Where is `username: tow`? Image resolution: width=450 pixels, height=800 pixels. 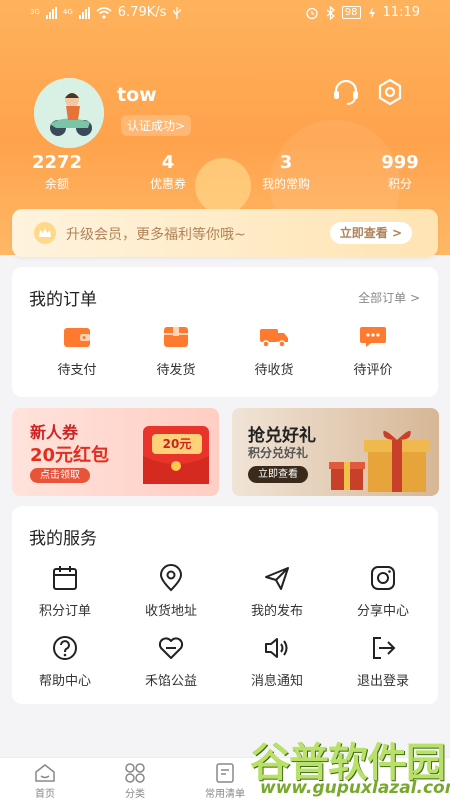
username: tow is located at coordinates (137, 95).